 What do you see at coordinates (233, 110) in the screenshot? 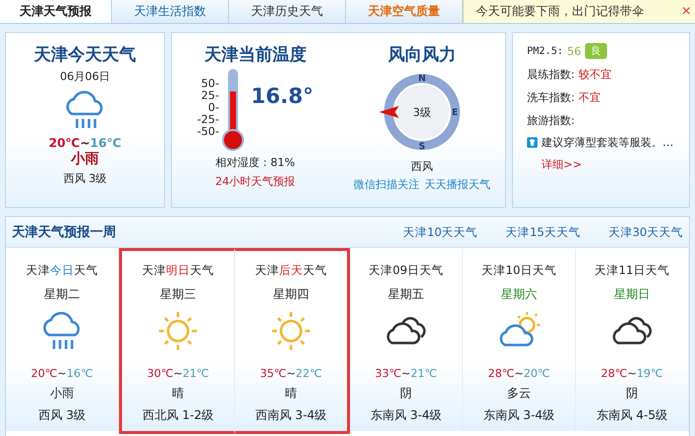
I see `thermometer-icon` at bounding box center [233, 110].